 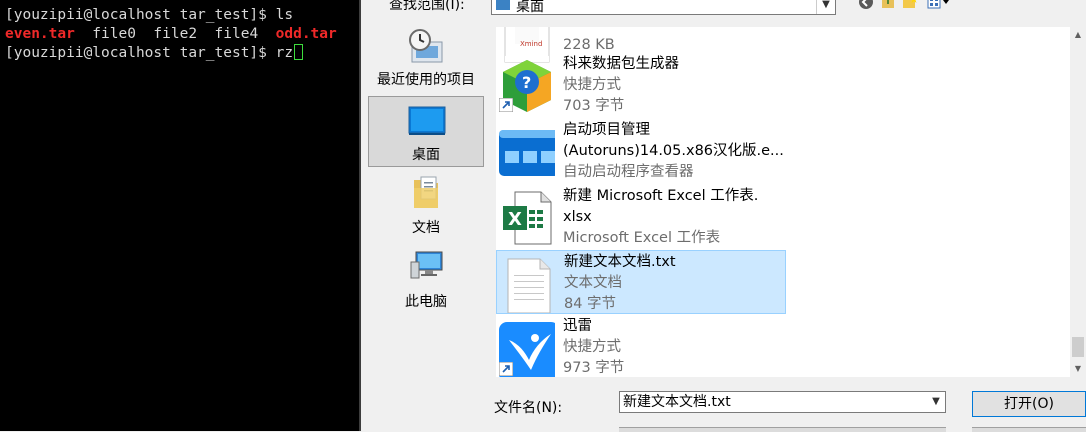 What do you see at coordinates (426, 192) in the screenshot?
I see `documents-icon` at bounding box center [426, 192].